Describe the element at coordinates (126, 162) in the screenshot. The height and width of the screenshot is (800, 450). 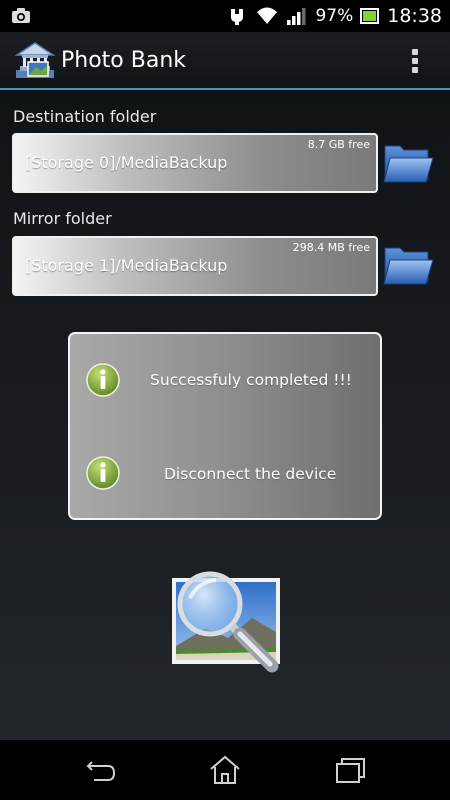
I see `destination-path: [Storage 0]/MediaBackup` at that location.